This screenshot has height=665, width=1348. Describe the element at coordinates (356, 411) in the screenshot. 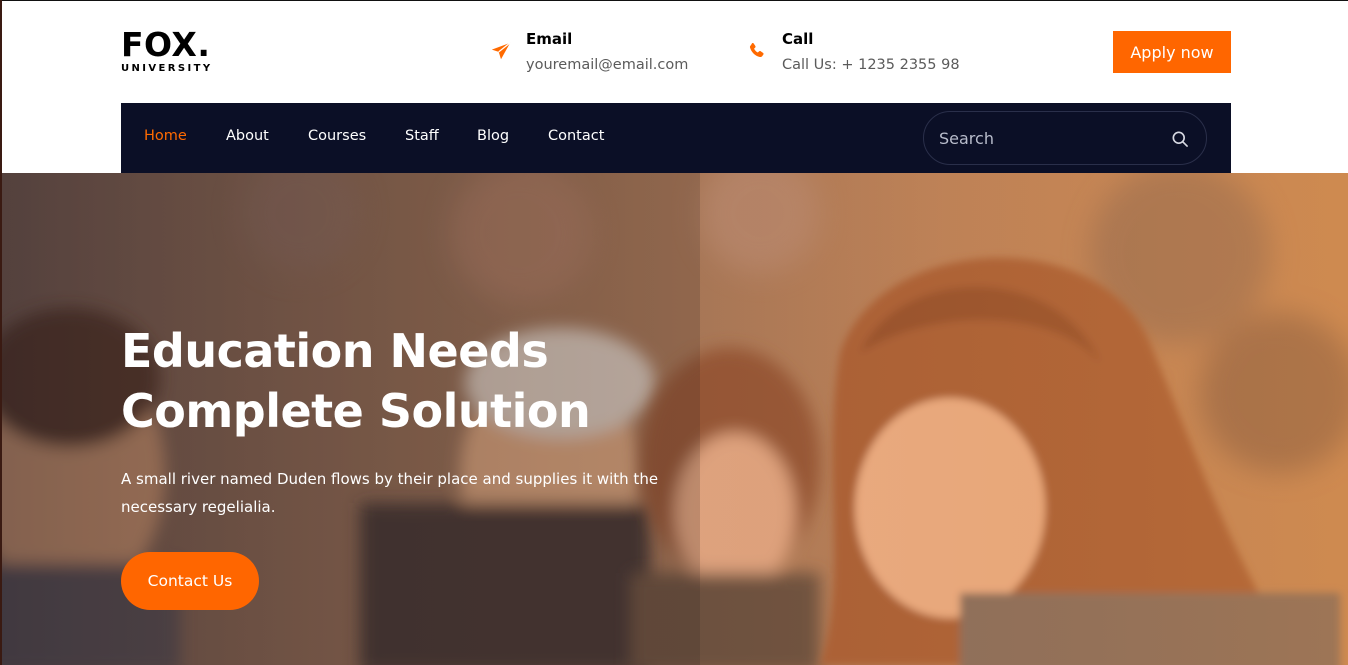

I see `hero-title-line-2: Complete Solution` at that location.